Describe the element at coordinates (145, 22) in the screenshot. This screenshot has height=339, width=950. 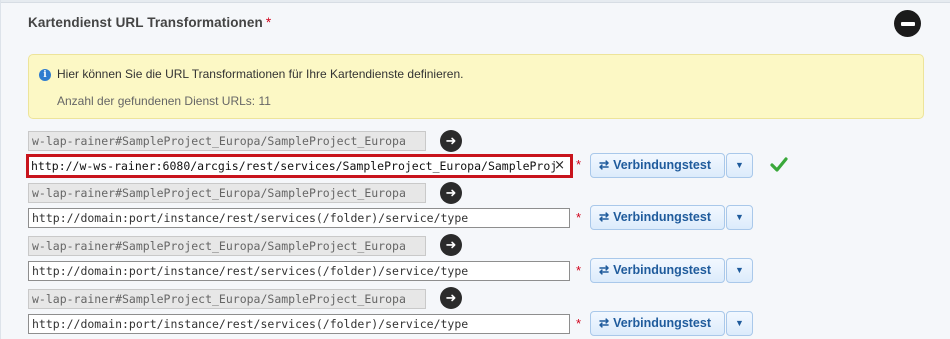
I see `section-title-text: Kartendienst URL Transformationen` at that location.